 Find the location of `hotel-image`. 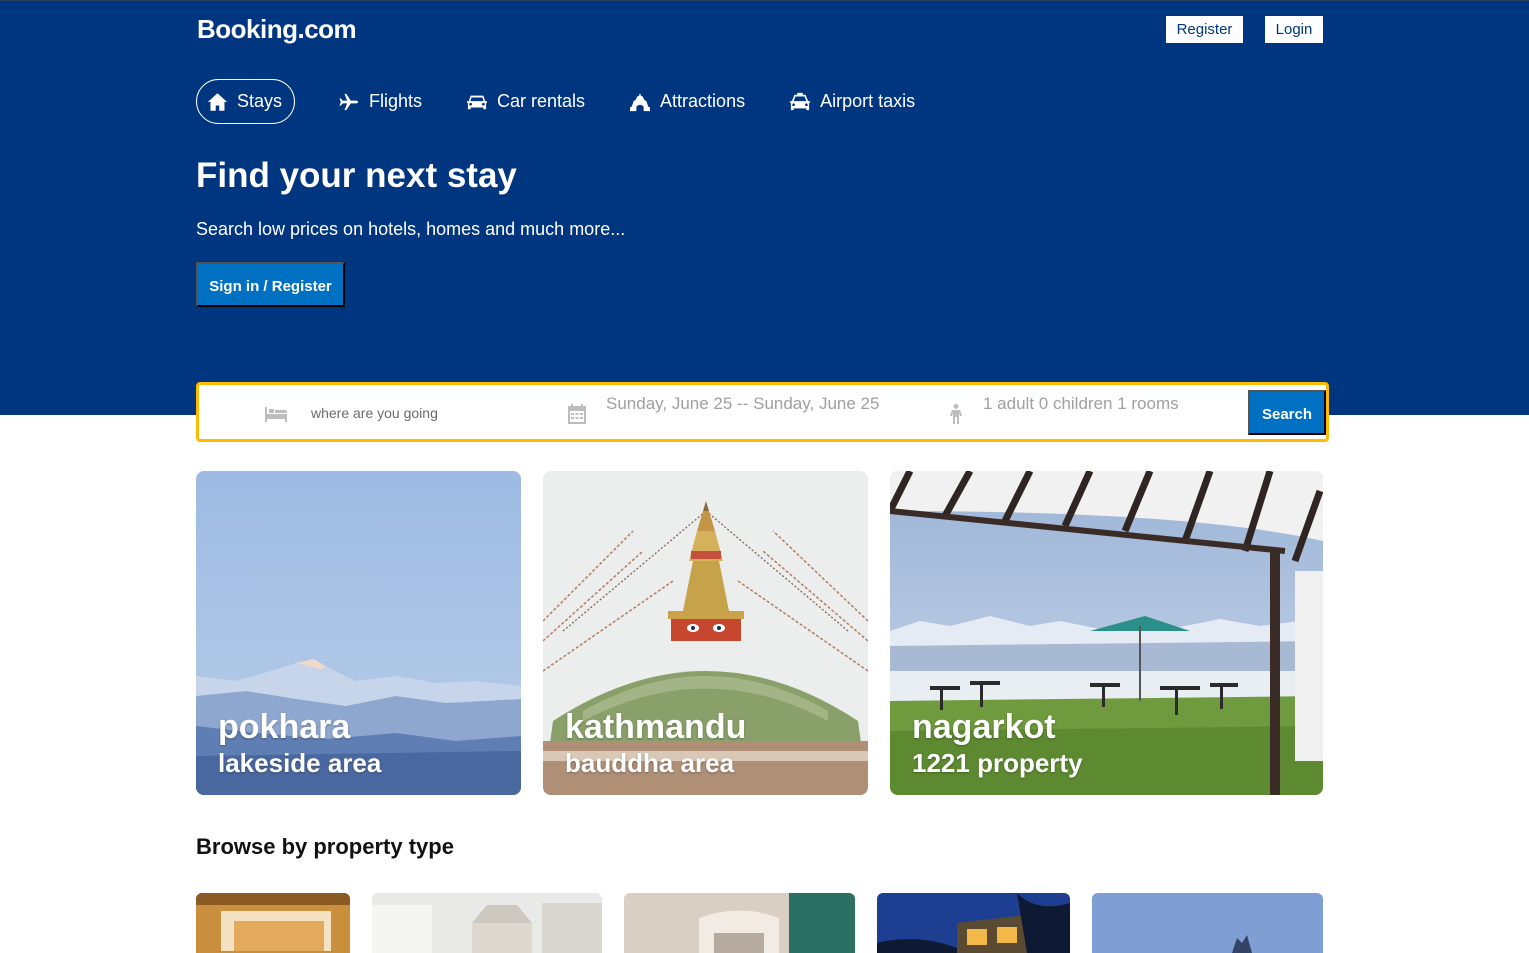

hotel-image is located at coordinates (273, 923).